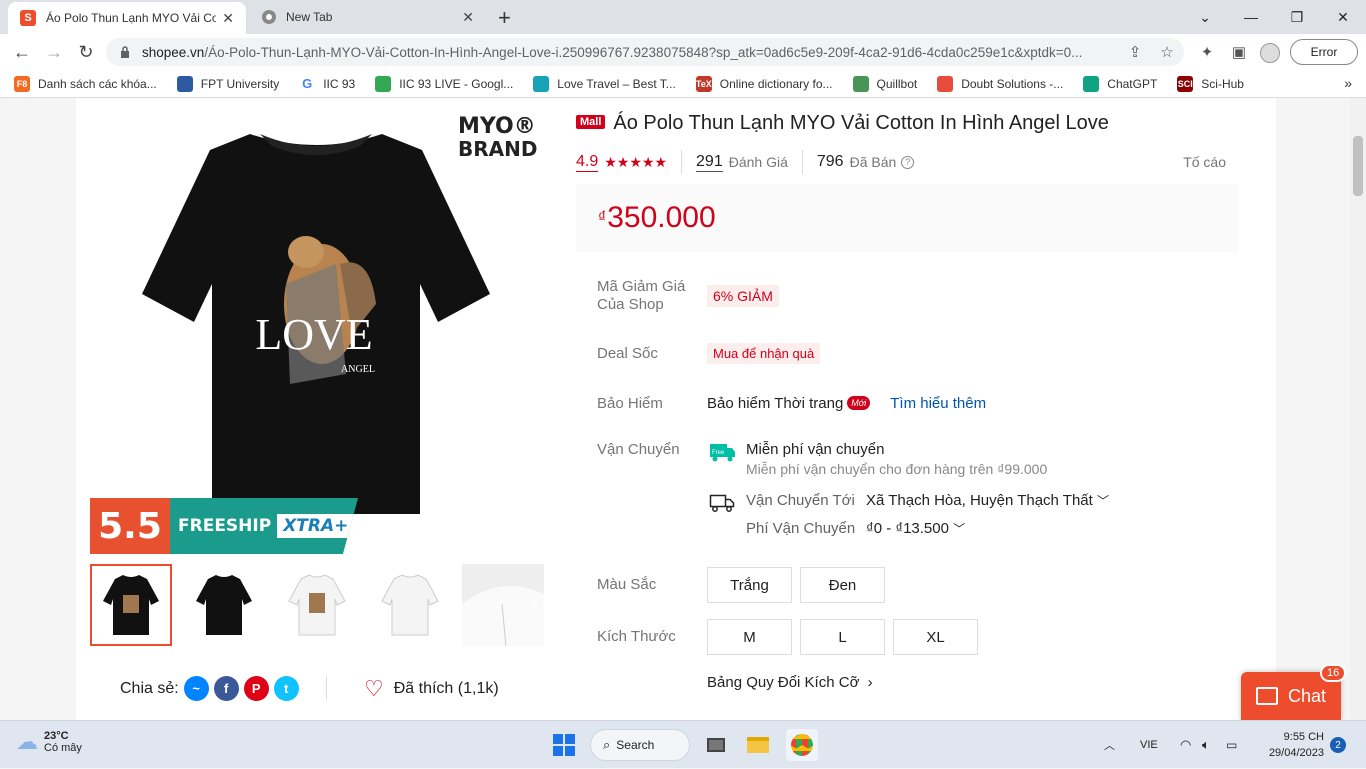 The width and height of the screenshot is (1366, 769). Describe the element at coordinates (915, 528) in the screenshot. I see `ship-fee-selector: ₫0 - ₫13.500 ﹀` at that location.